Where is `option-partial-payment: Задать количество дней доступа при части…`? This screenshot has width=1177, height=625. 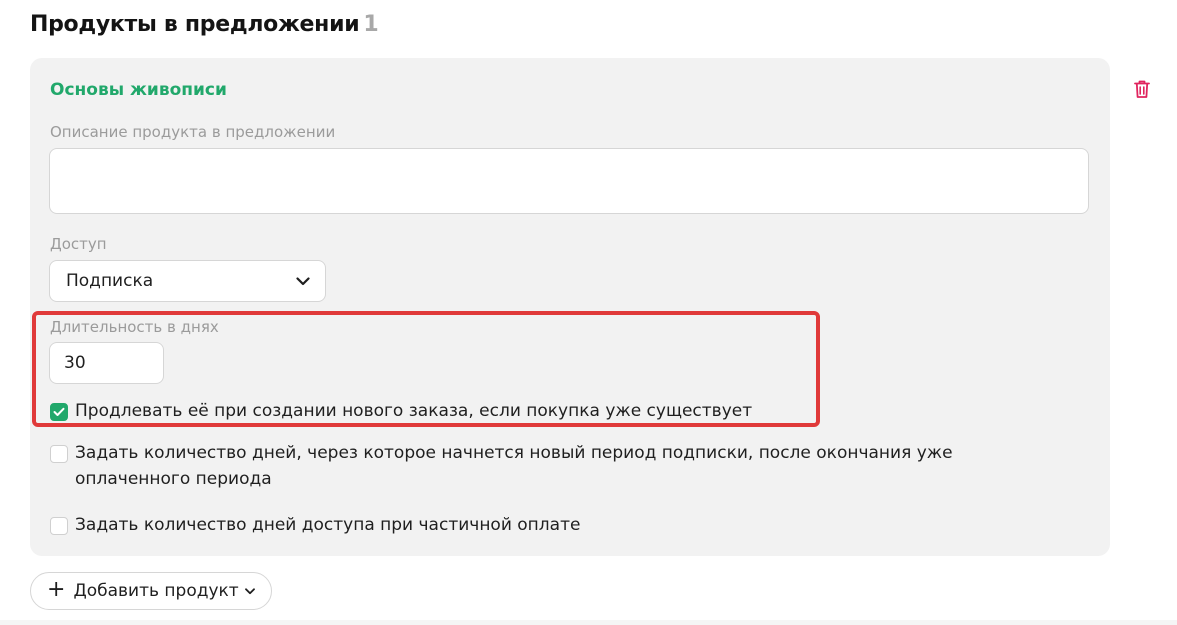 option-partial-payment: Задать количество дней доступа при части… is located at coordinates (315, 526).